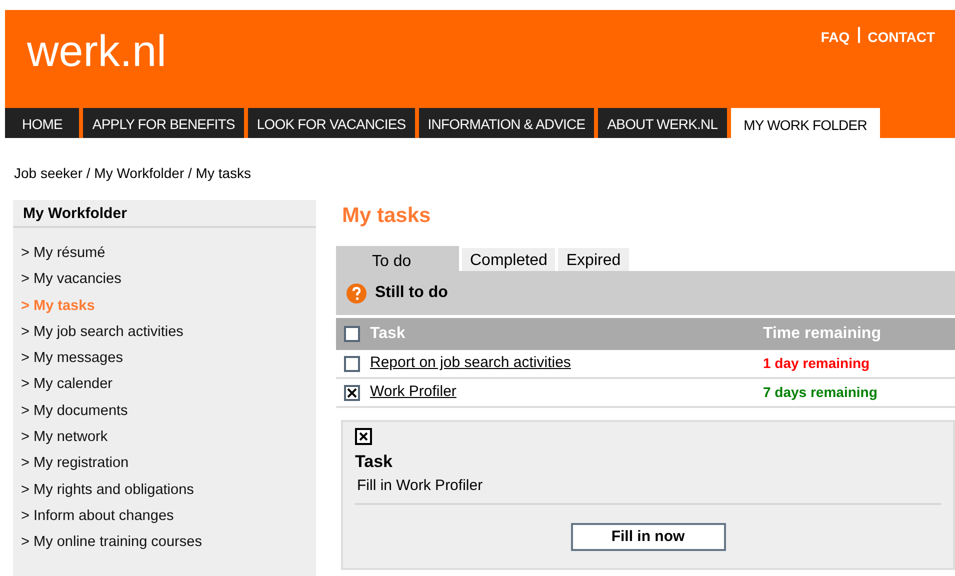 The width and height of the screenshot is (955, 576). I want to click on sidebar-link: > My documents, so click(74, 414).